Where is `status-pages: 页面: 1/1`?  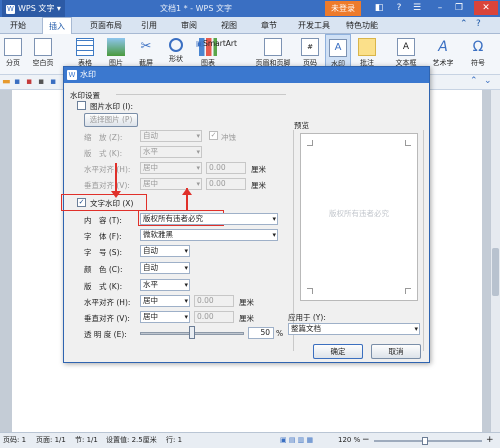 status-pages: 页面: 1/1 is located at coordinates (51, 440).